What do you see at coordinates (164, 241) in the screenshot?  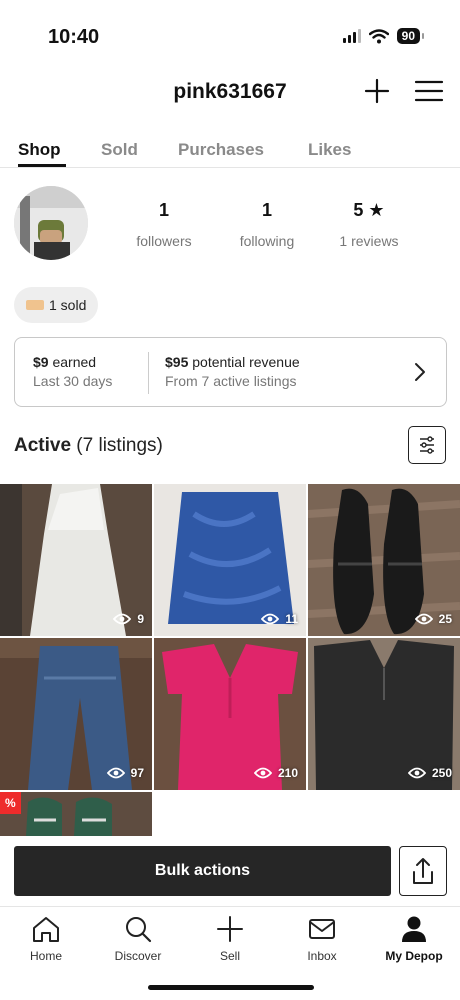 I see `followers-label: followers` at bounding box center [164, 241].